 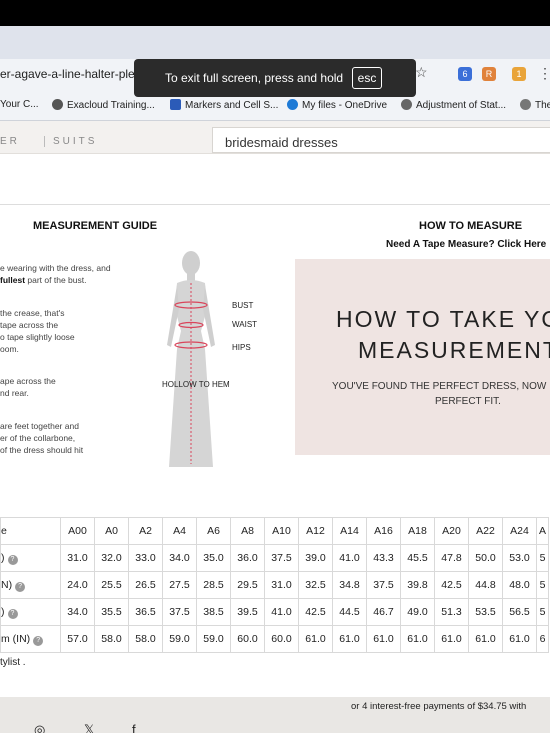 What do you see at coordinates (89, 727) in the screenshot?
I see `x-icon: 𝕏` at bounding box center [89, 727].